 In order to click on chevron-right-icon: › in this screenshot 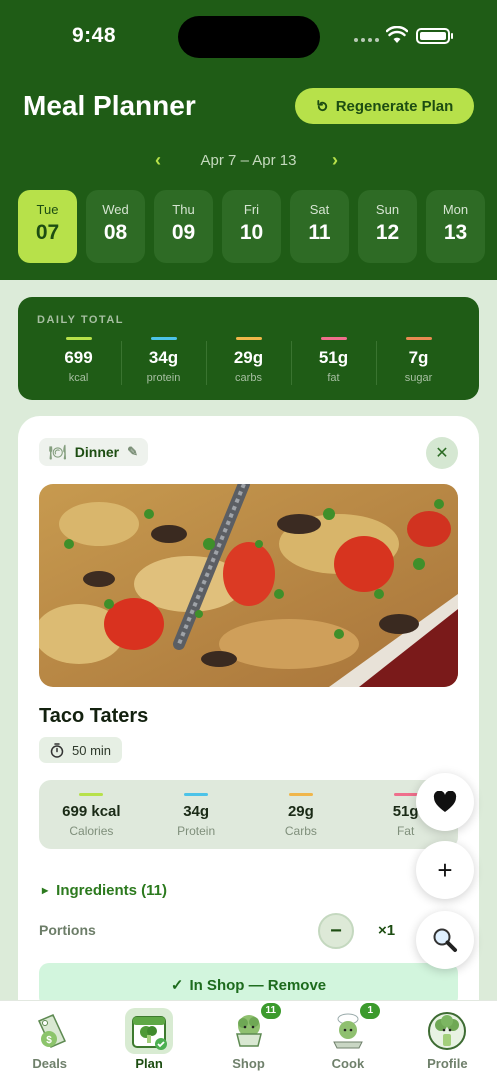, I will do `click(335, 160)`.